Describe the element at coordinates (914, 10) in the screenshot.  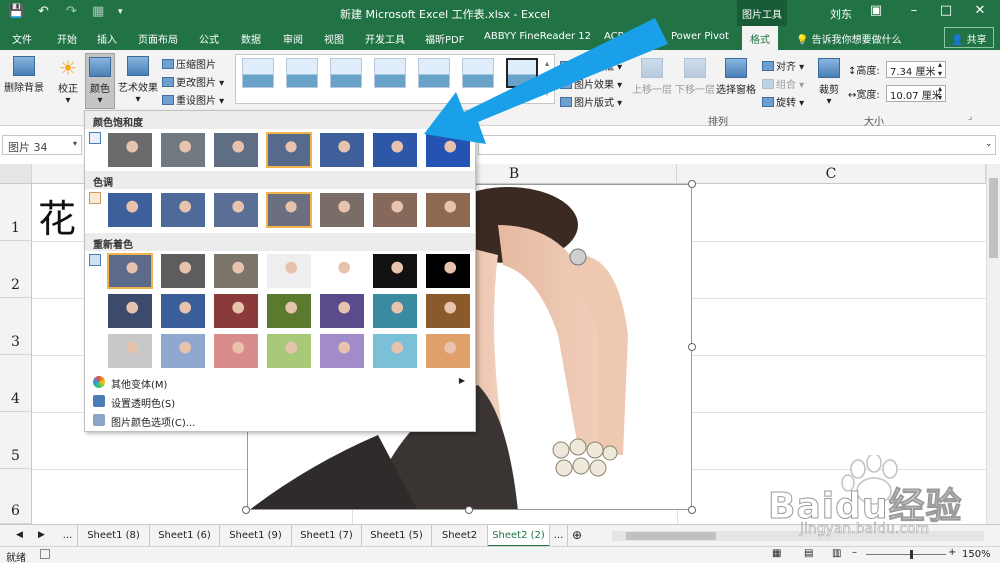
I see `minimize-icon: –` at that location.